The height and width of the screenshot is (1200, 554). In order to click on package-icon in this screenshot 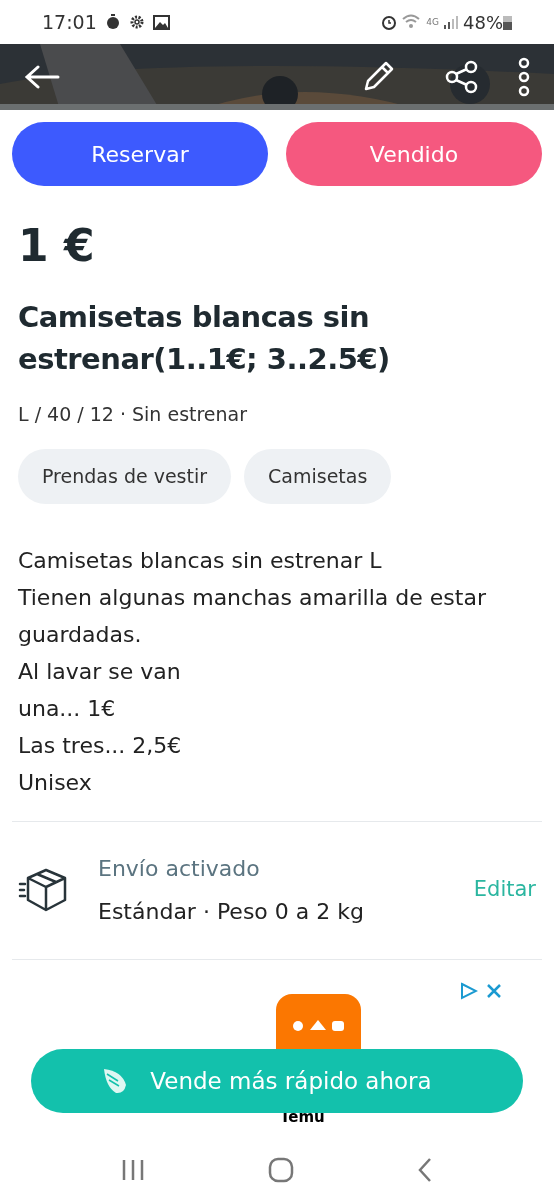, I will do `click(43, 890)`.